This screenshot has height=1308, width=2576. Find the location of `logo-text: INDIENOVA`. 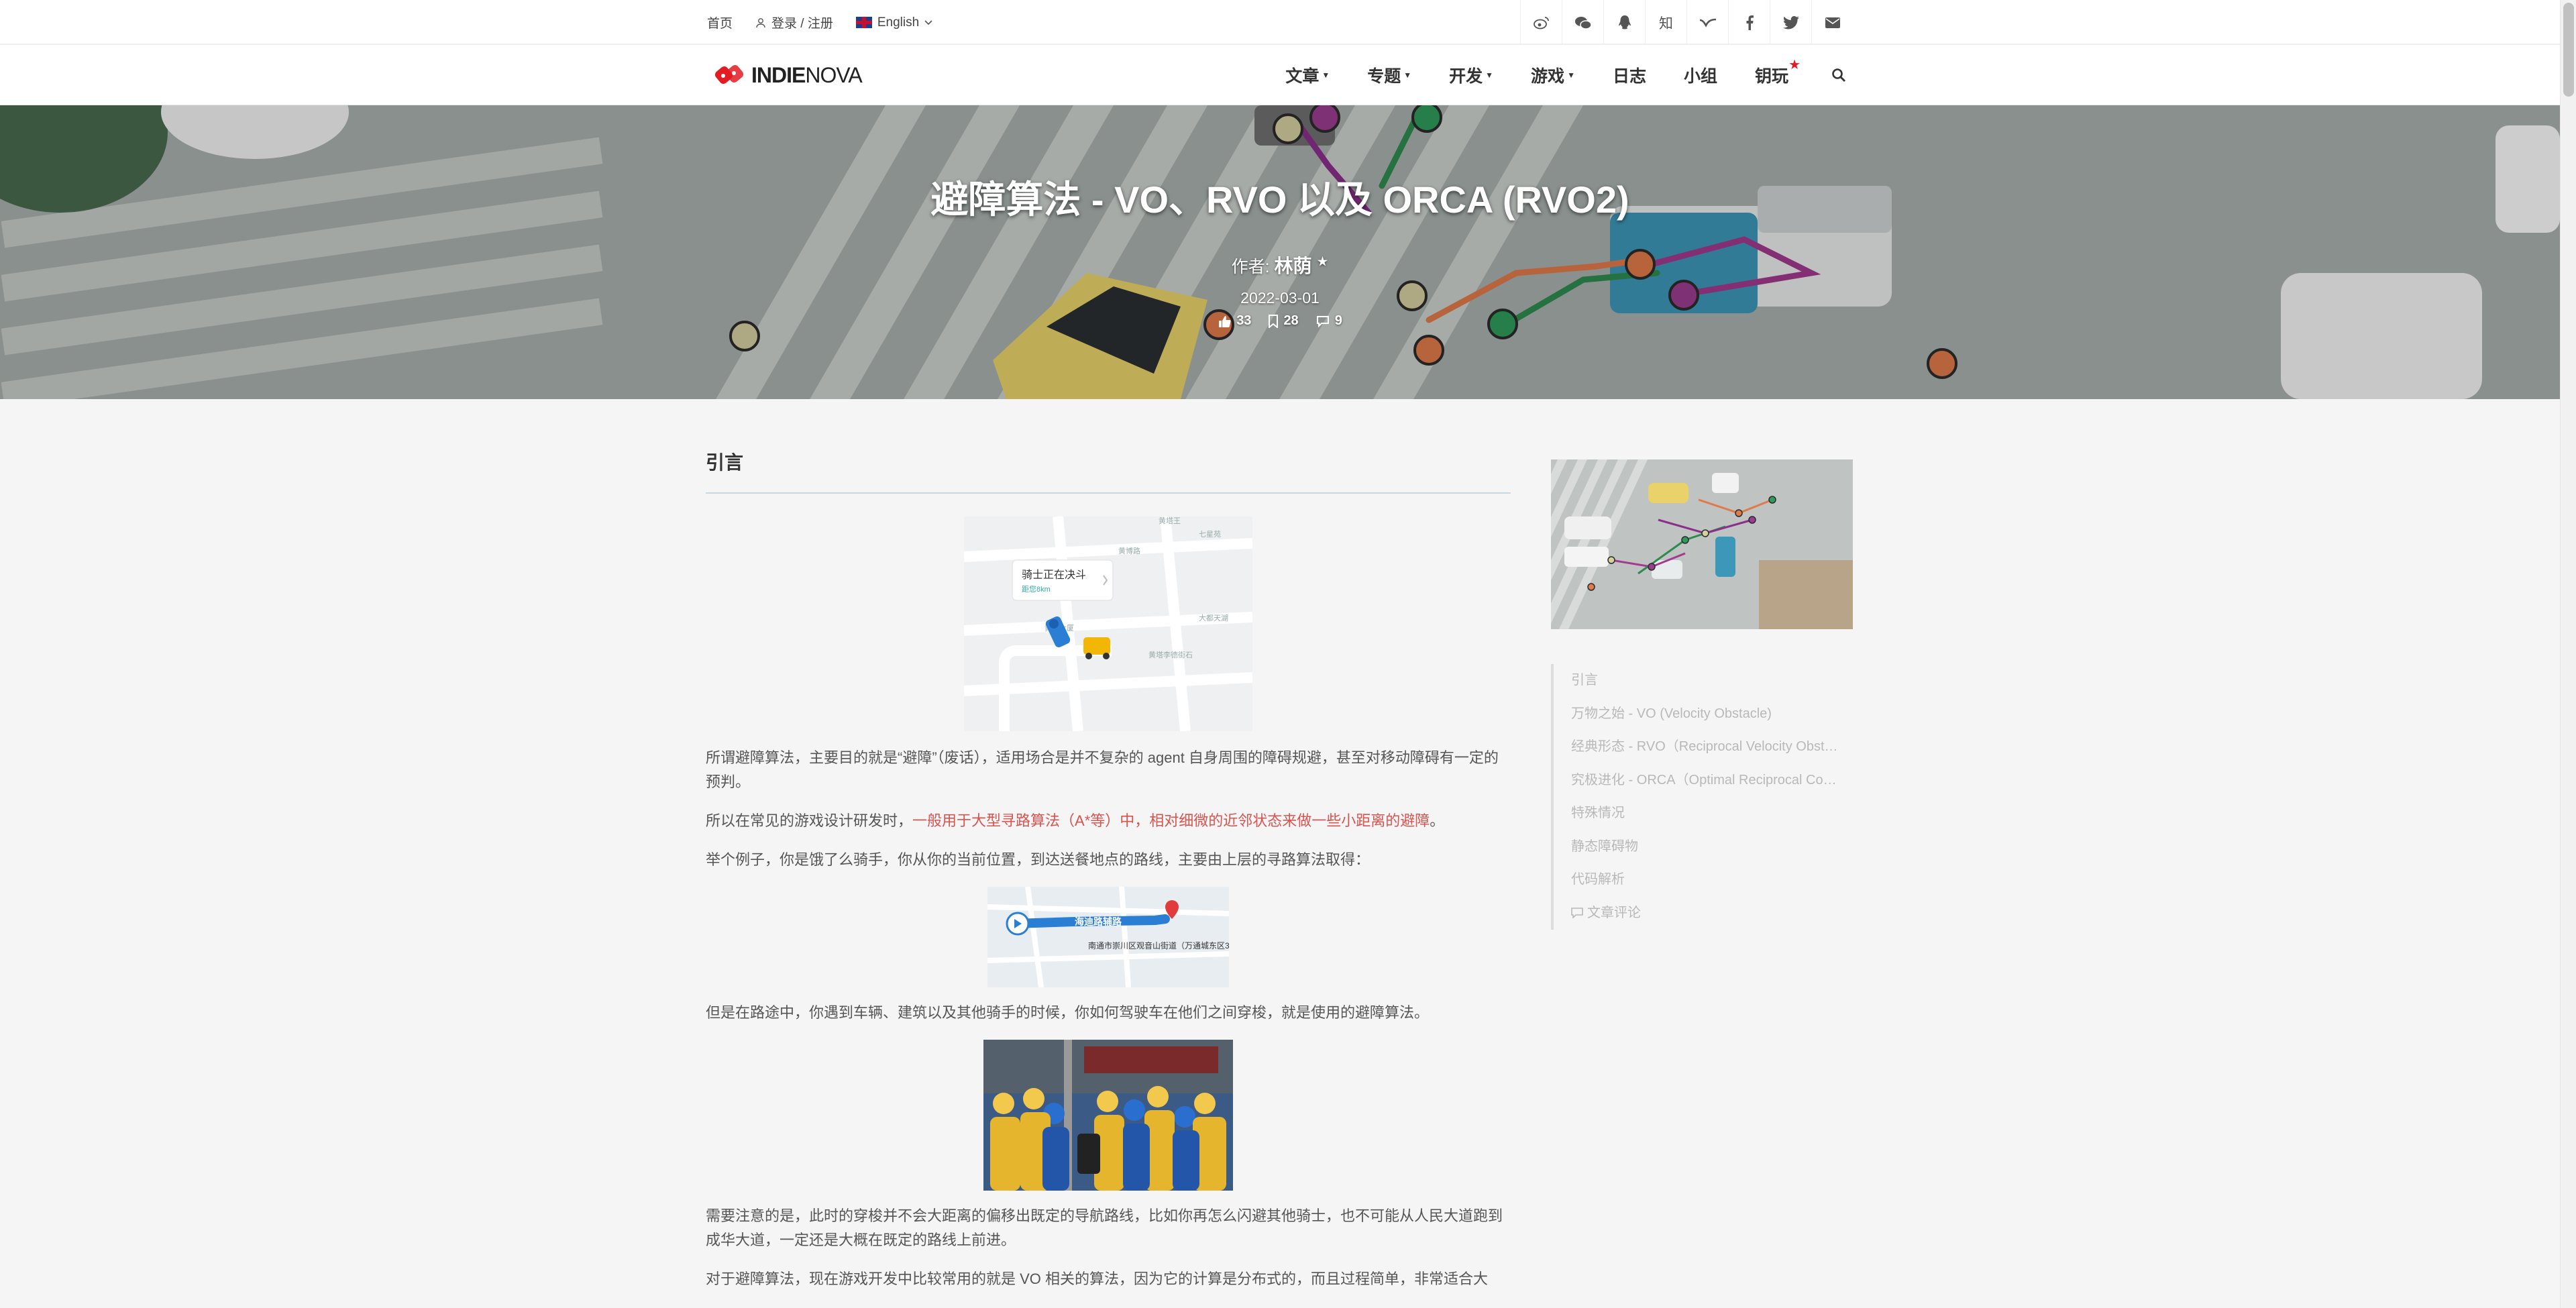

logo-text: INDIENOVA is located at coordinates (807, 75).